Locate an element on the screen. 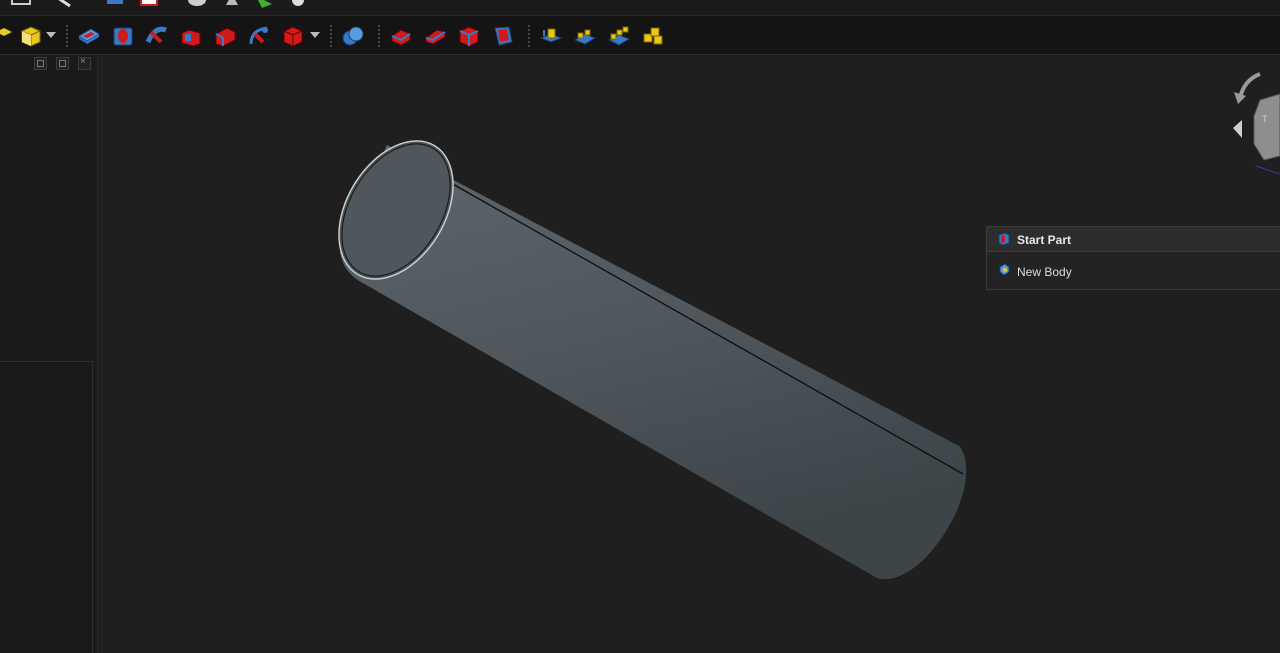  fillet-icon is located at coordinates (401, 36).